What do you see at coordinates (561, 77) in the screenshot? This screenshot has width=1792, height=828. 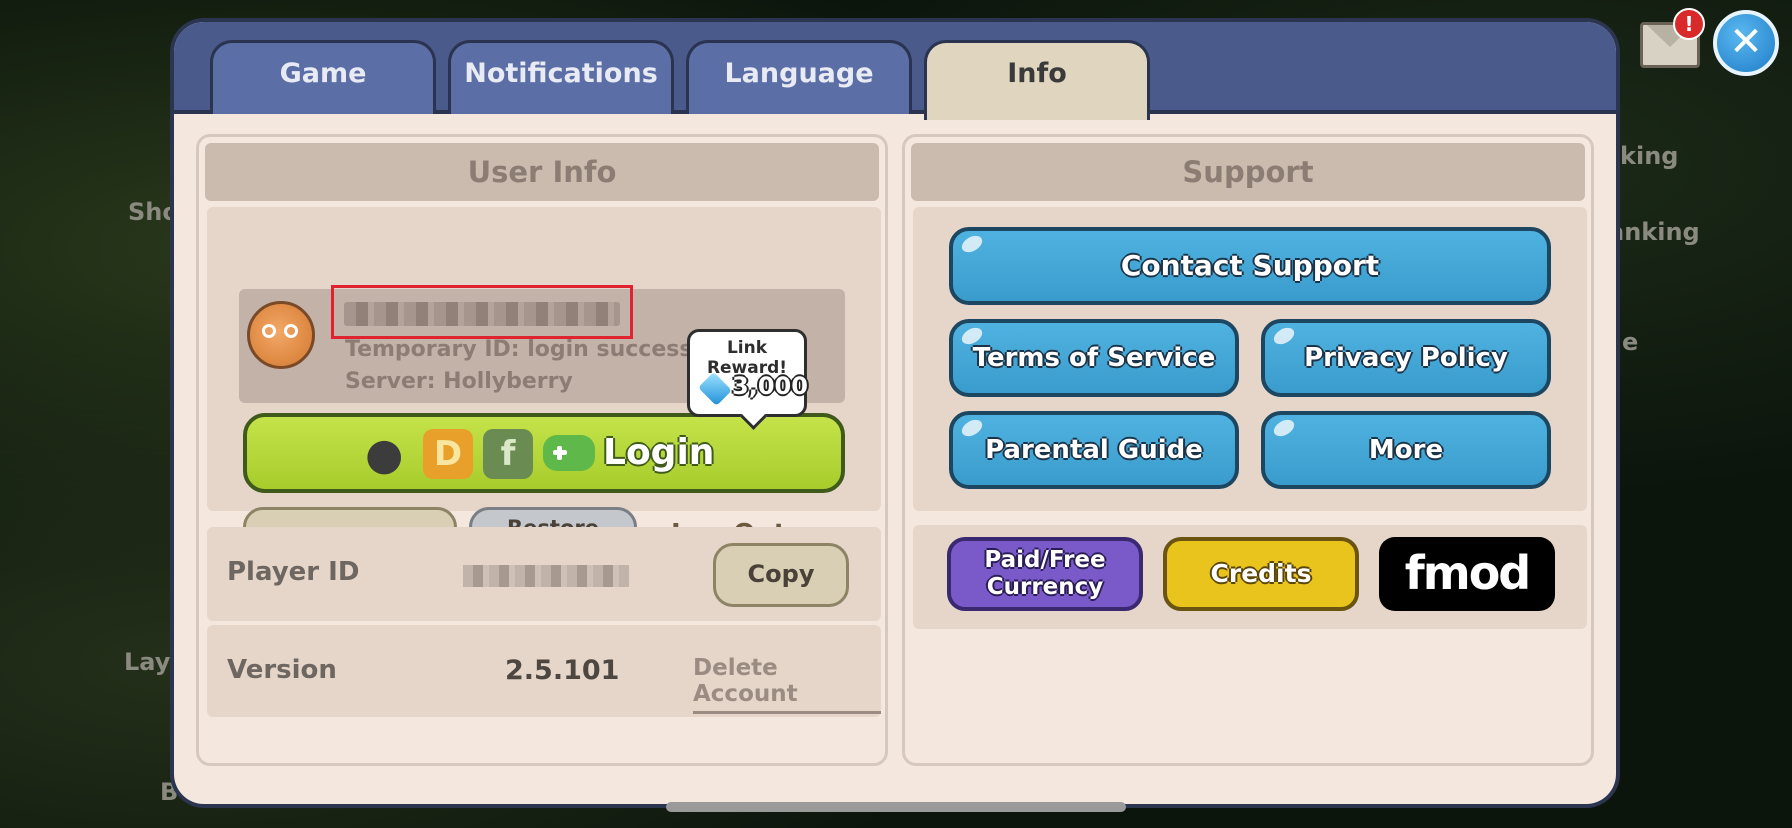 I see `tab-notifications: Notifications` at bounding box center [561, 77].